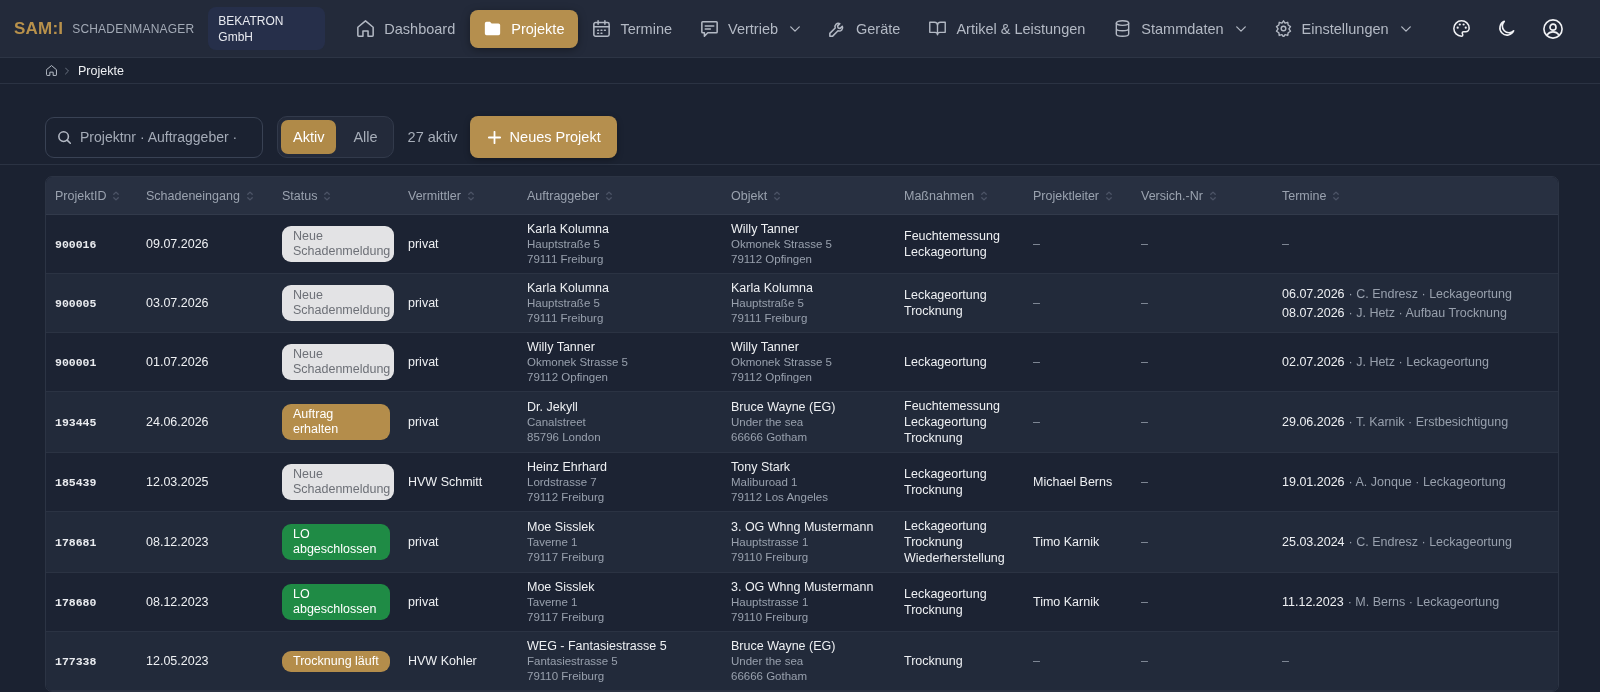  I want to click on column-header: Objekt, so click(749, 195).